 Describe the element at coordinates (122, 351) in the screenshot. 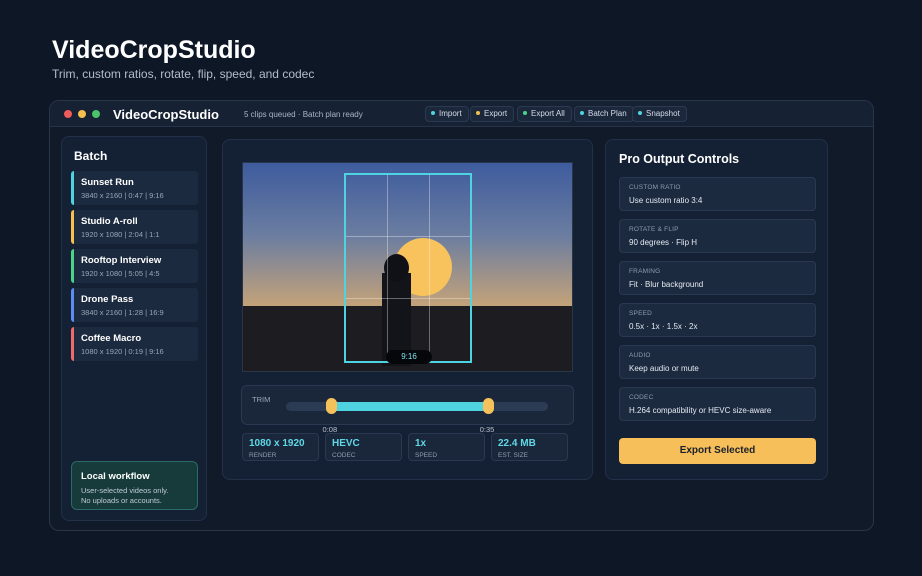

I see `clip-meta: 1080 x 1920 | 0:19 | 9:16` at that location.